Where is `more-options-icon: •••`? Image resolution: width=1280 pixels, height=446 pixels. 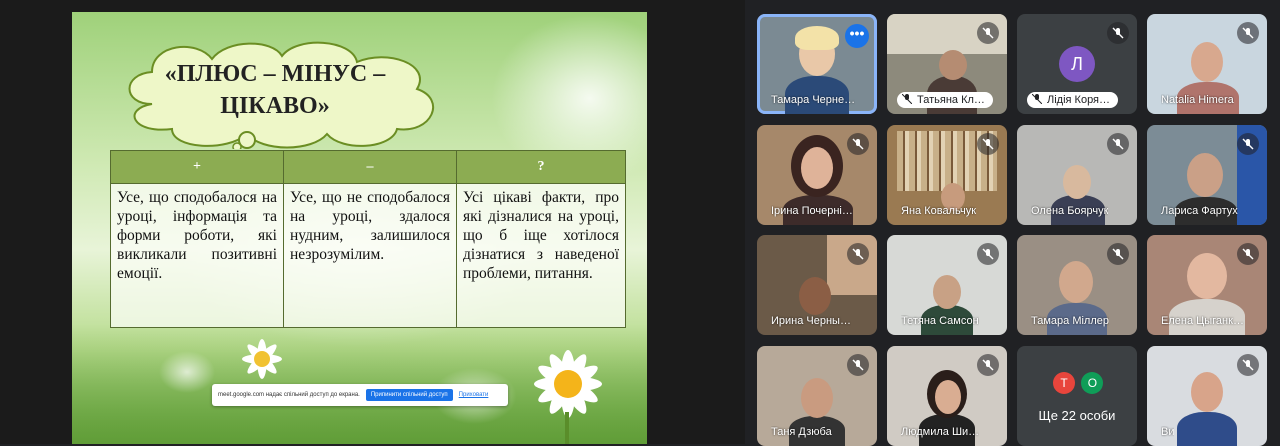 more-options-icon: ••• is located at coordinates (857, 36).